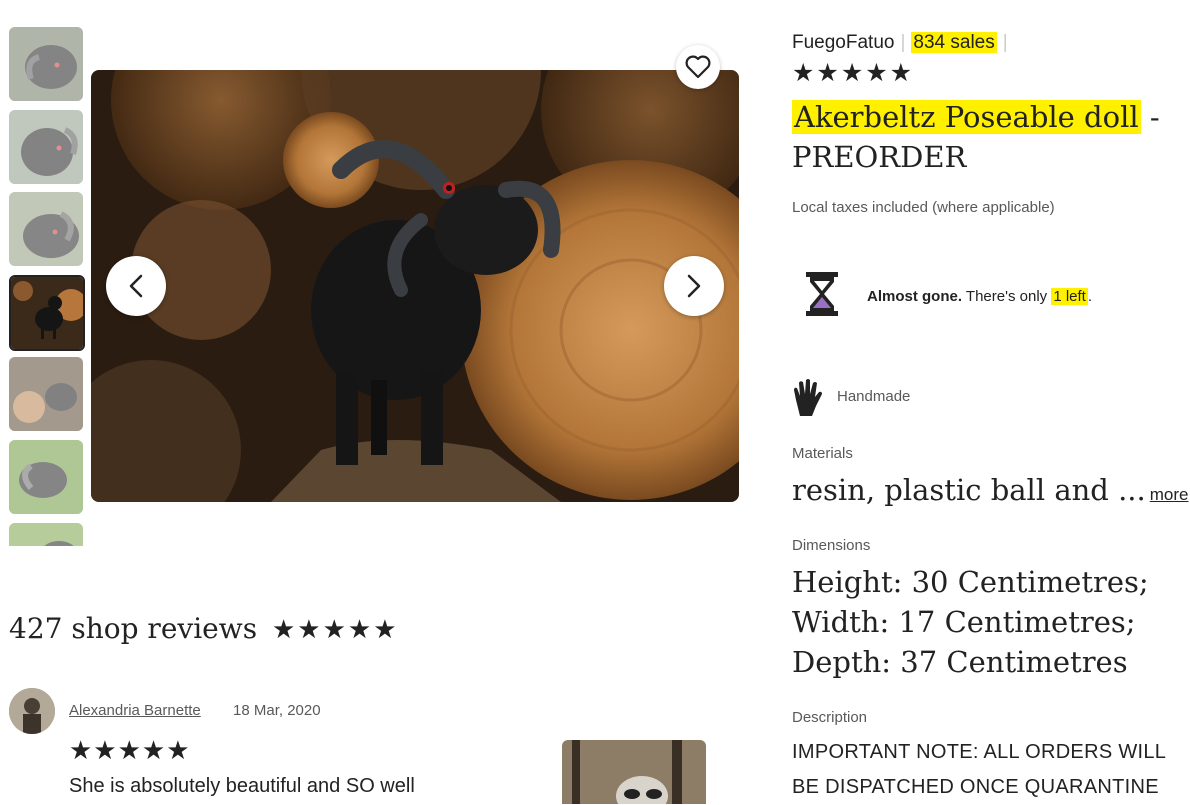 The image size is (1190, 805). I want to click on heart-icon, so click(698, 67).